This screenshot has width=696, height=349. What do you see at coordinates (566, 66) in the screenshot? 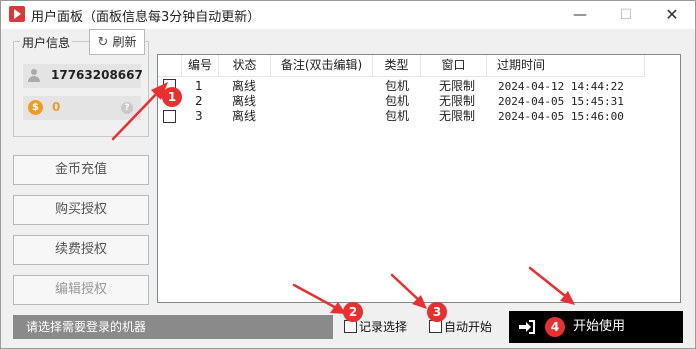
I see `column-header: 过期时间` at bounding box center [566, 66].